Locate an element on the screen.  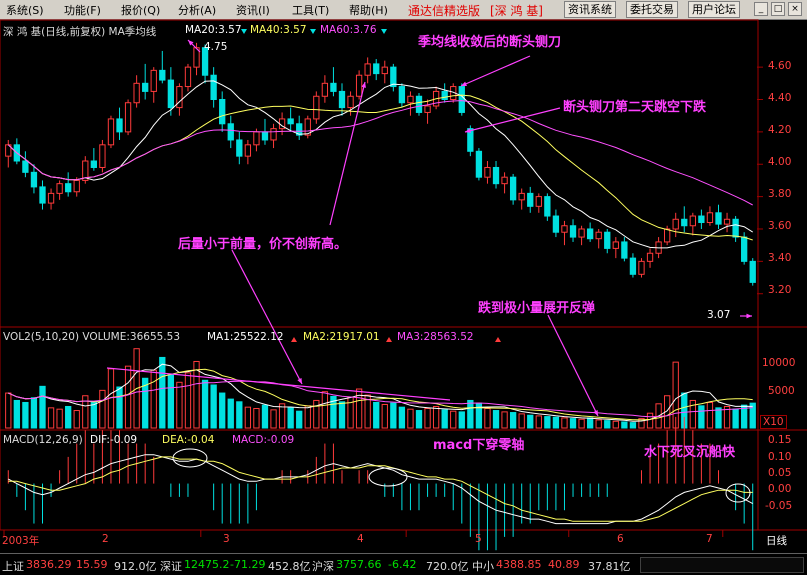
price-tick: 4.60 is located at coordinates (780, 66).